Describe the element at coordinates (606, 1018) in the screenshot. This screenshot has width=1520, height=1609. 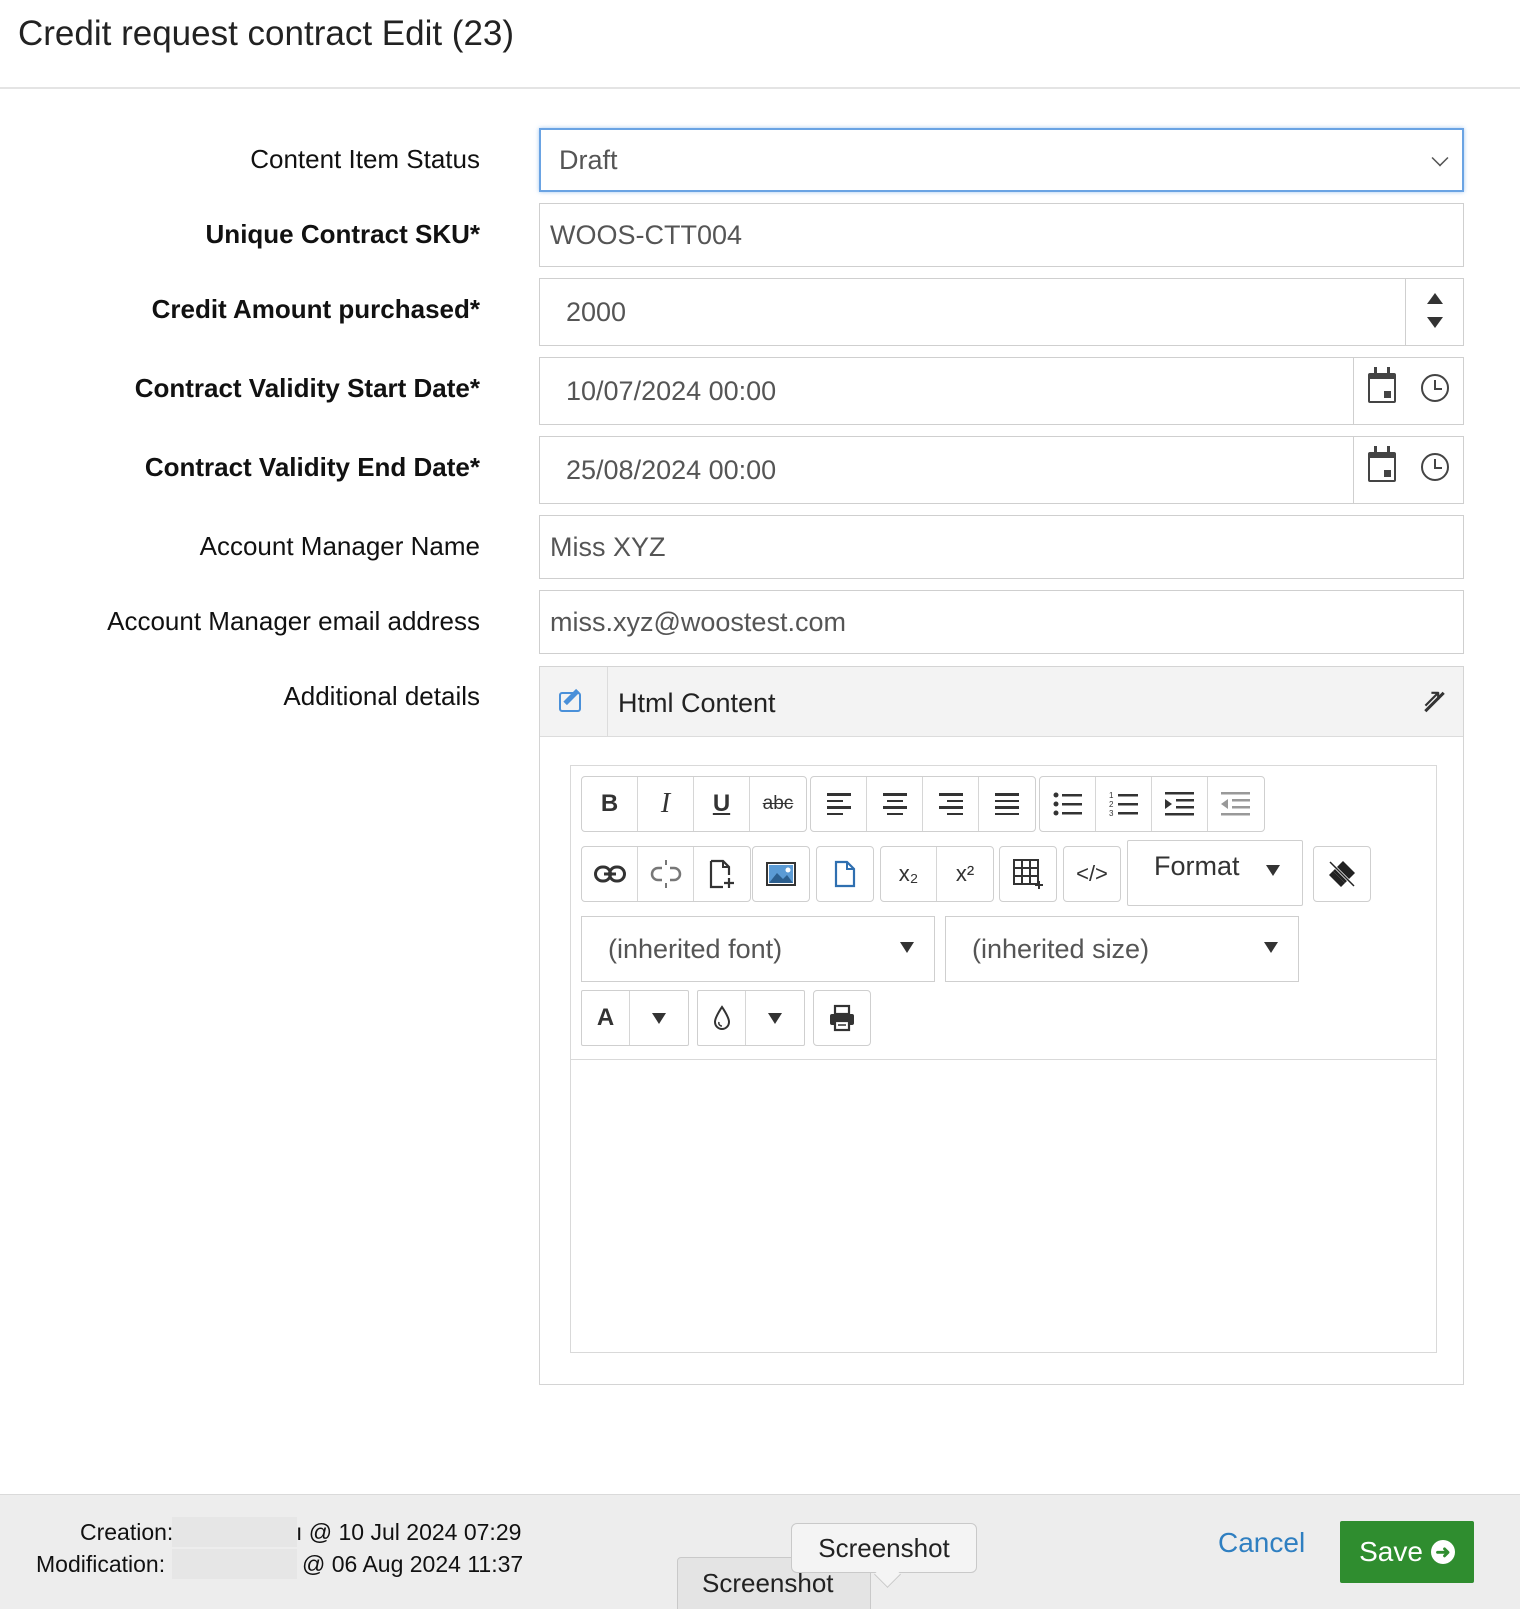
I see `text-color-icon: A` at that location.